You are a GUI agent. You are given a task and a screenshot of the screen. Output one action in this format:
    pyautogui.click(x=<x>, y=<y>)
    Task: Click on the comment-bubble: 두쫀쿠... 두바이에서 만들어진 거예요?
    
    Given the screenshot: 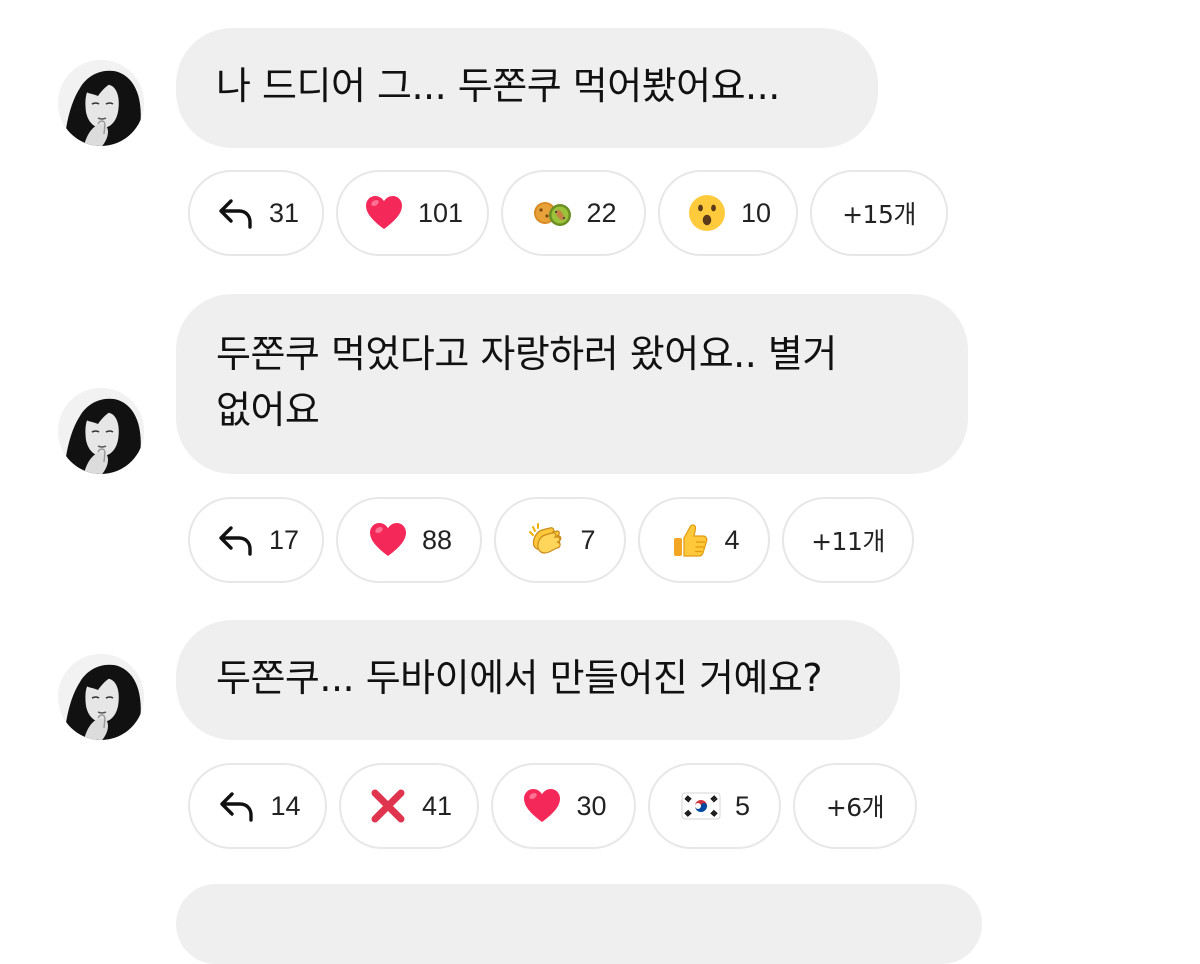 What is the action you would take?
    pyautogui.click(x=538, y=680)
    